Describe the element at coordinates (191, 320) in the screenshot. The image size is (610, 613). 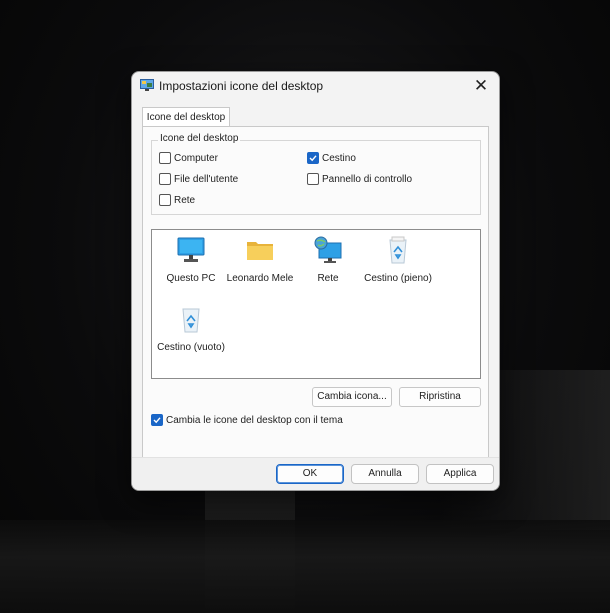
I see `recycle-bin-empty-icon` at that location.